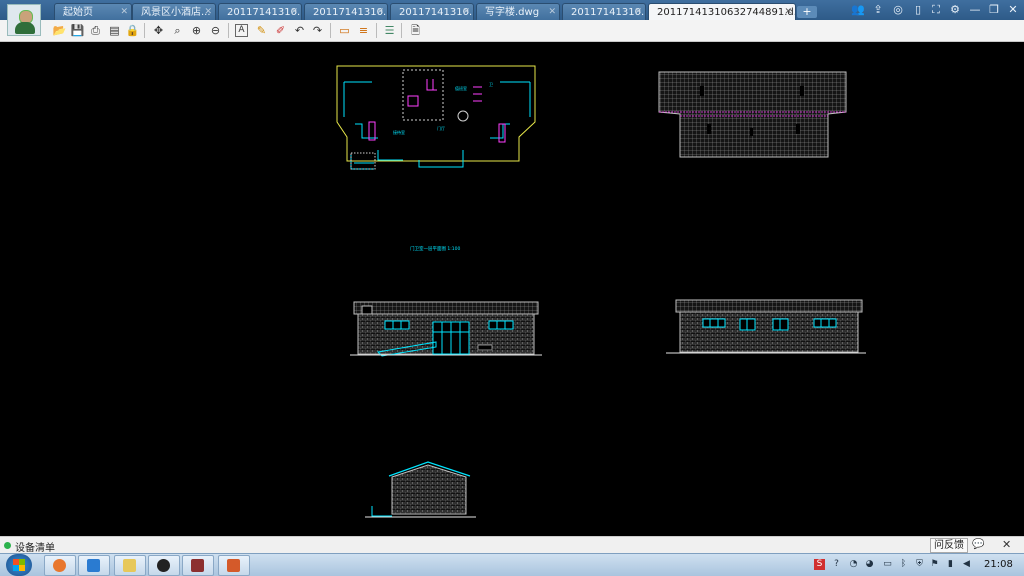 The height and width of the screenshot is (576, 1024). Describe the element at coordinates (512, 12) in the screenshot. I see `tab-label: 写字楼.dwg` at that location.